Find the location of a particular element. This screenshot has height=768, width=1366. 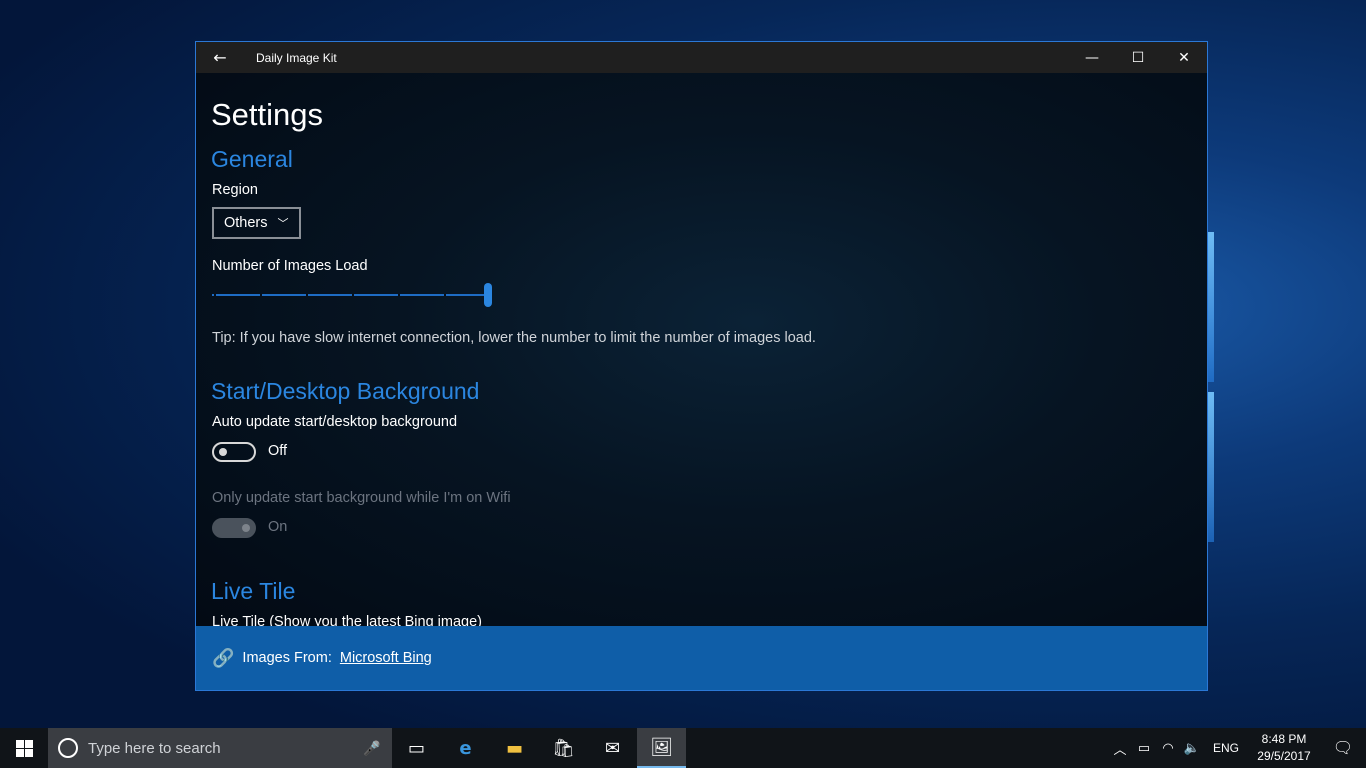

region-dropdown: Others ﹀ is located at coordinates (256, 223).